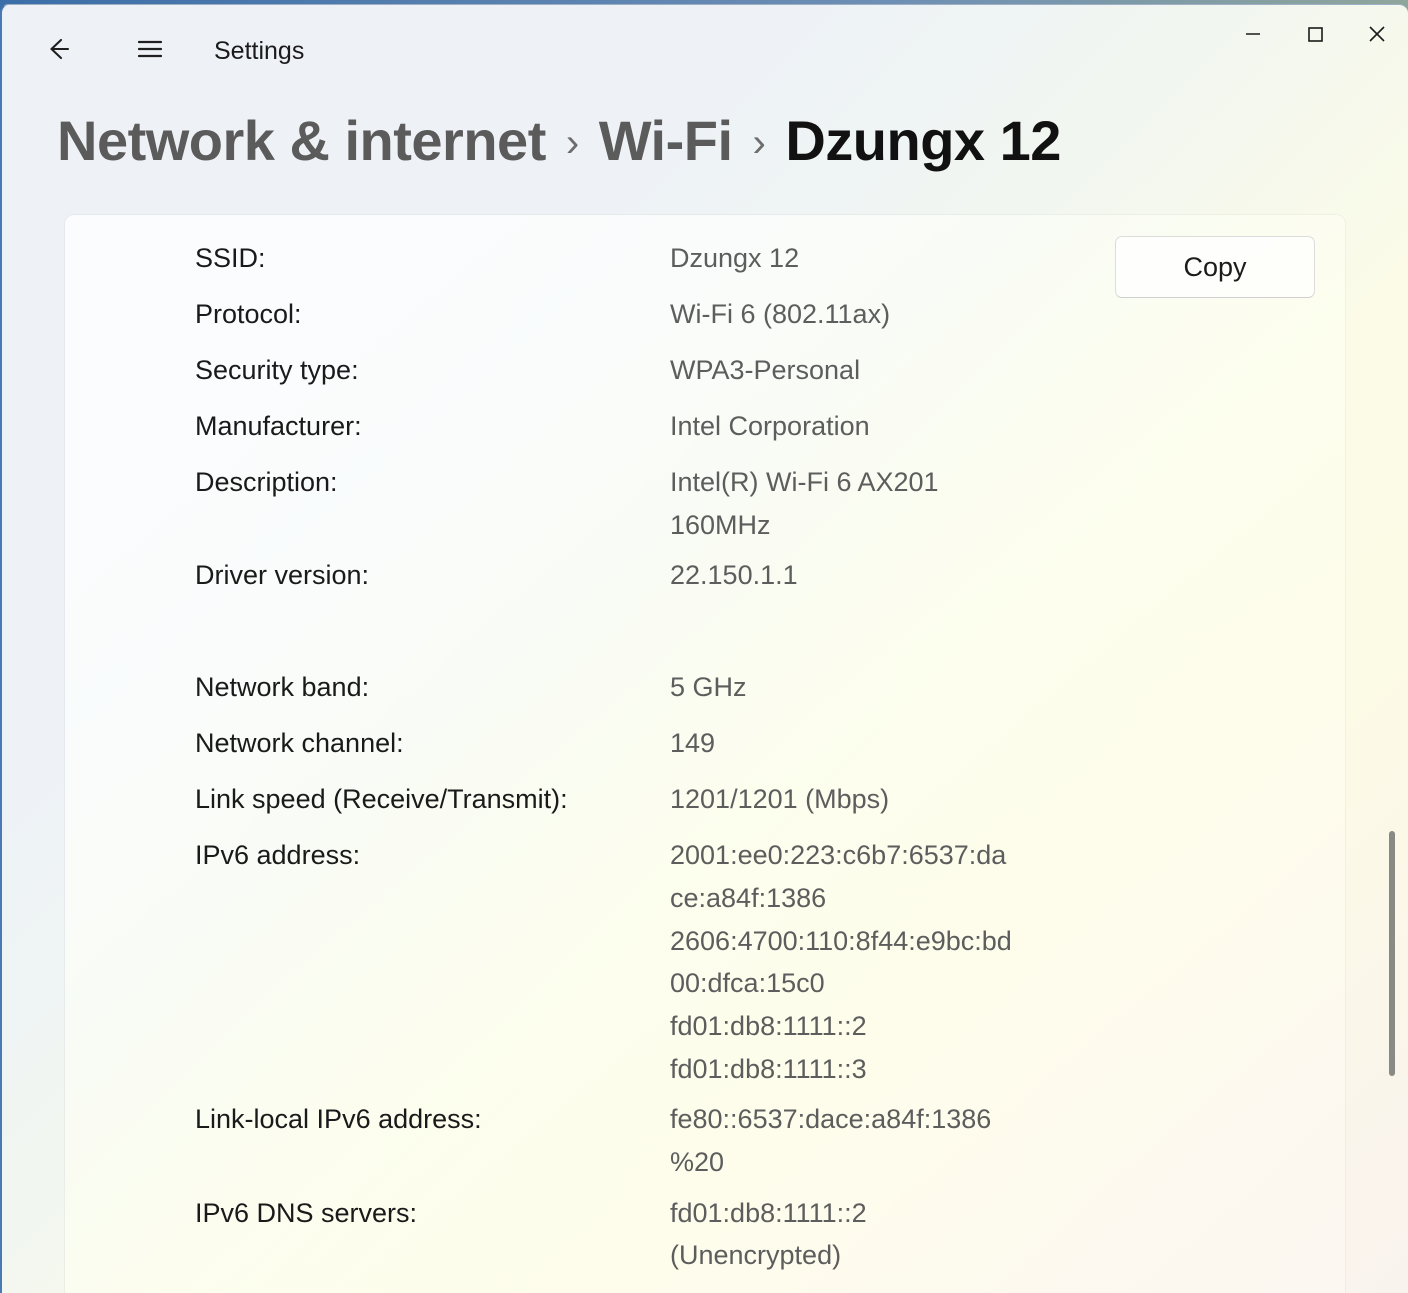 This screenshot has width=1408, height=1293. I want to click on arrow-left-icon, so click(58, 51).